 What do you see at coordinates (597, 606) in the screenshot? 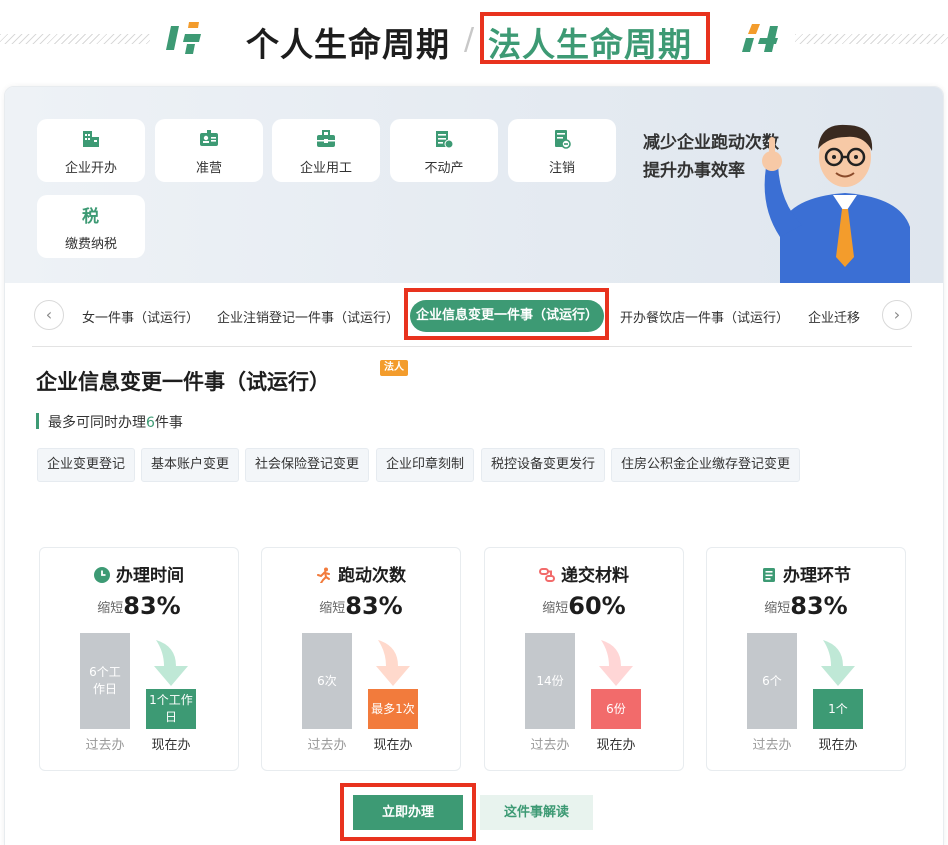
I see `stat-percent-value: 60%` at bounding box center [597, 606].